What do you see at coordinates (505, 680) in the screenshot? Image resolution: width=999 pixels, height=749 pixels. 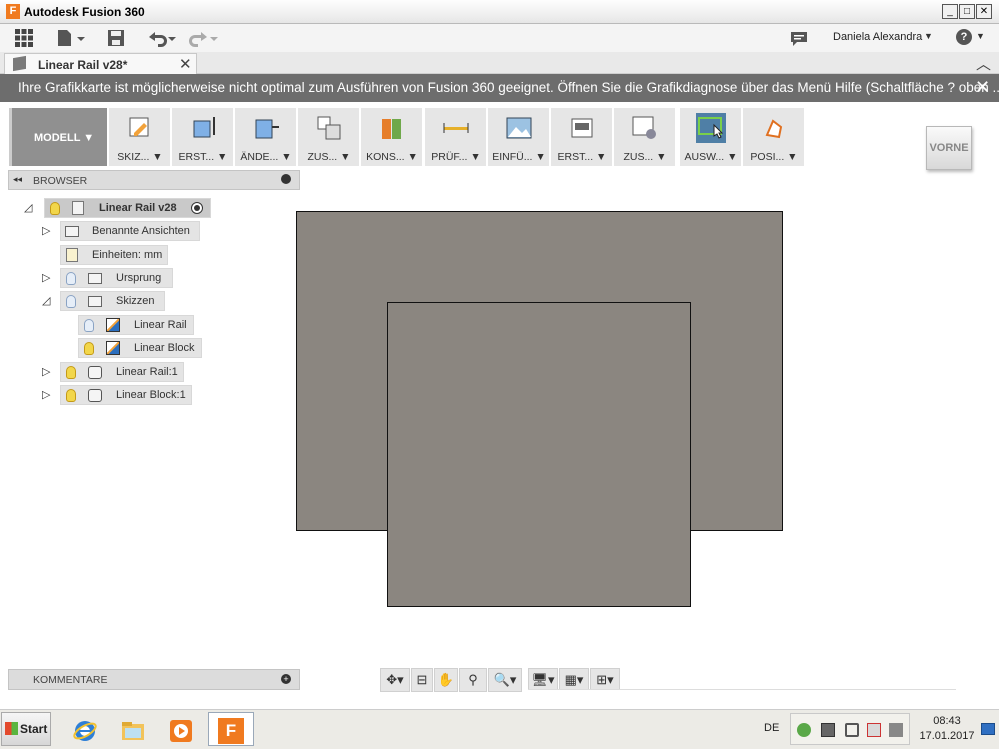 I see `zoom-icon: 🔍▾` at bounding box center [505, 680].